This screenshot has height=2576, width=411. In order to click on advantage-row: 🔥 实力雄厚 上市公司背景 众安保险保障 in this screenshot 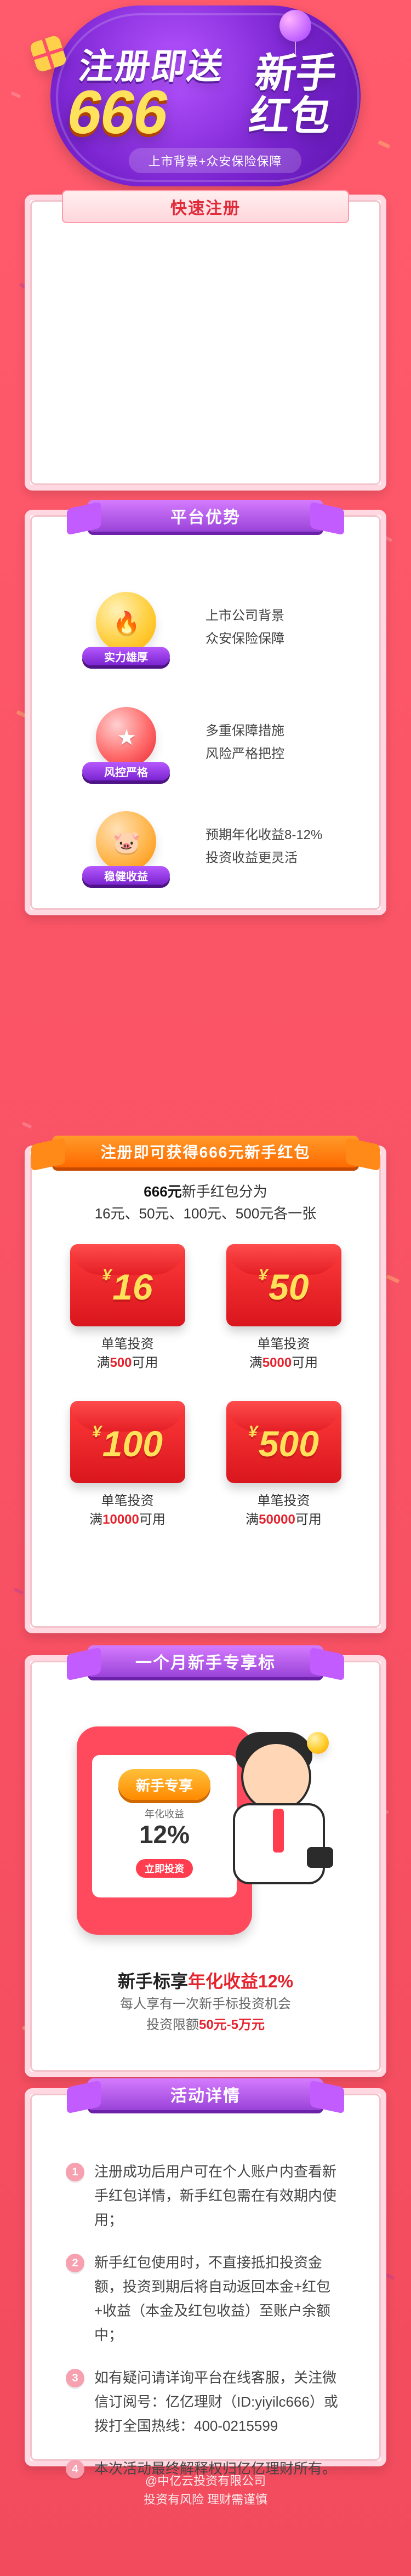, I will do `click(208, 627)`.